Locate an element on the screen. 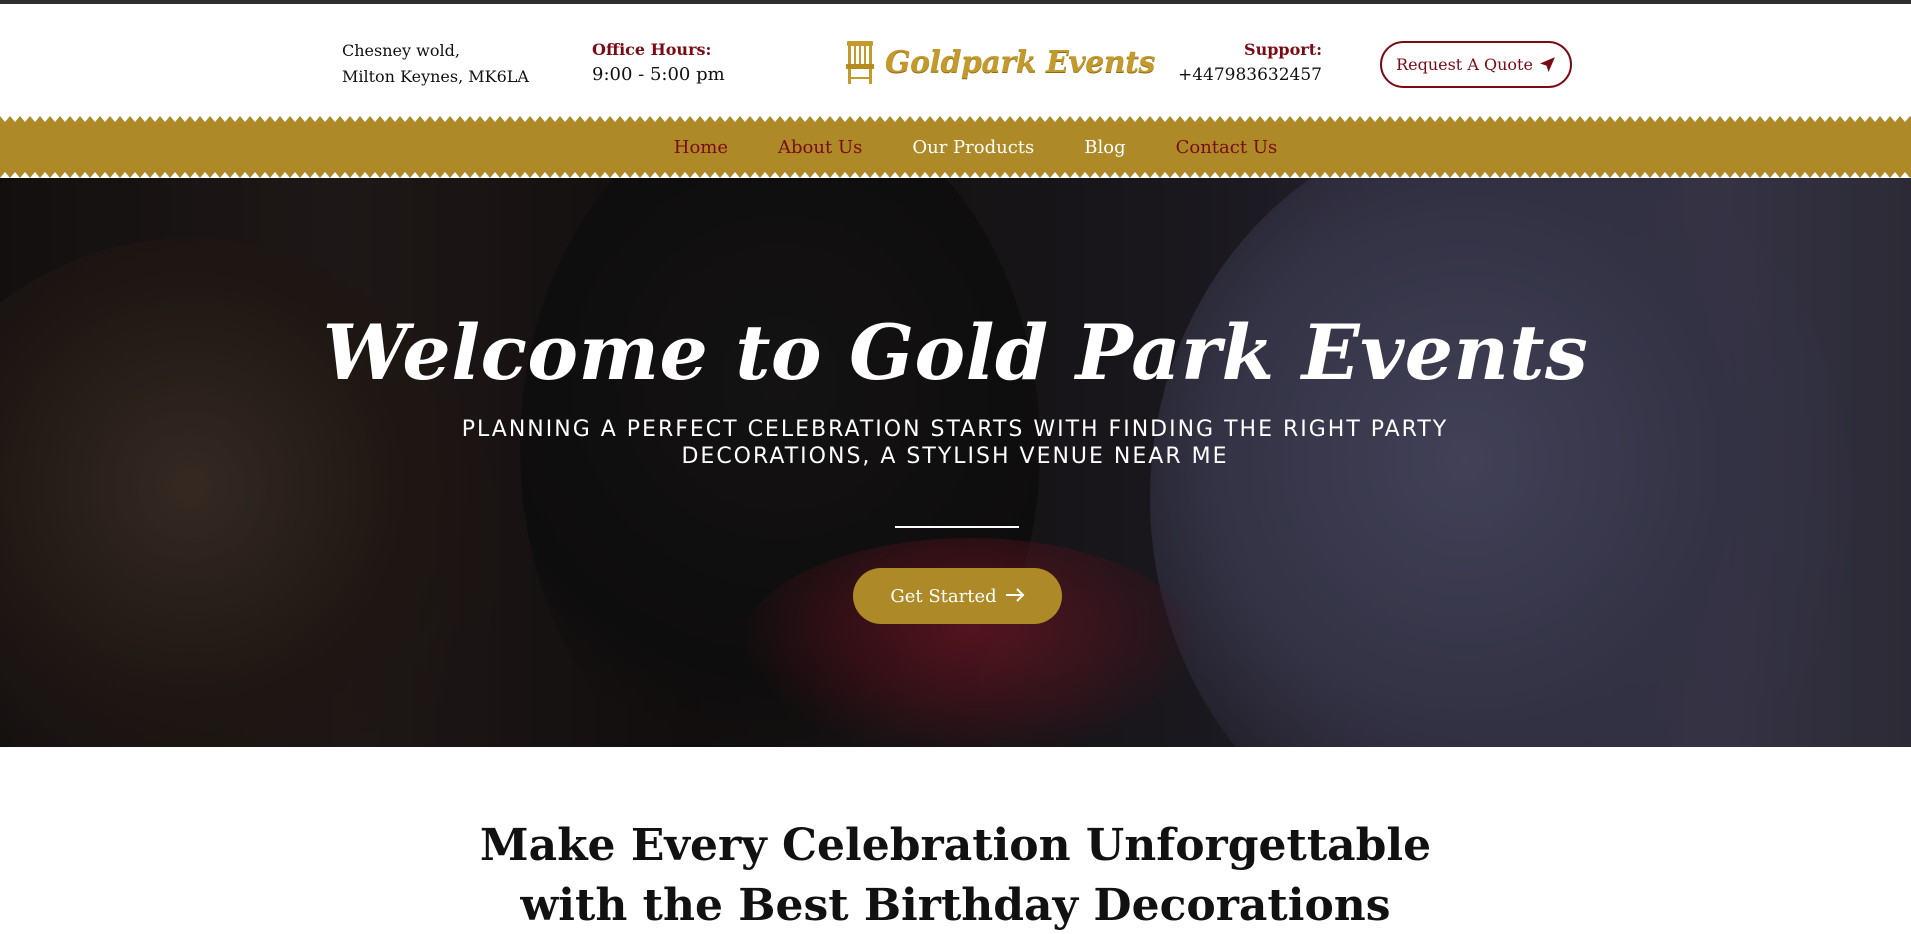 The image size is (1911, 934). nav-item-our-products: Our Products is located at coordinates (973, 147).